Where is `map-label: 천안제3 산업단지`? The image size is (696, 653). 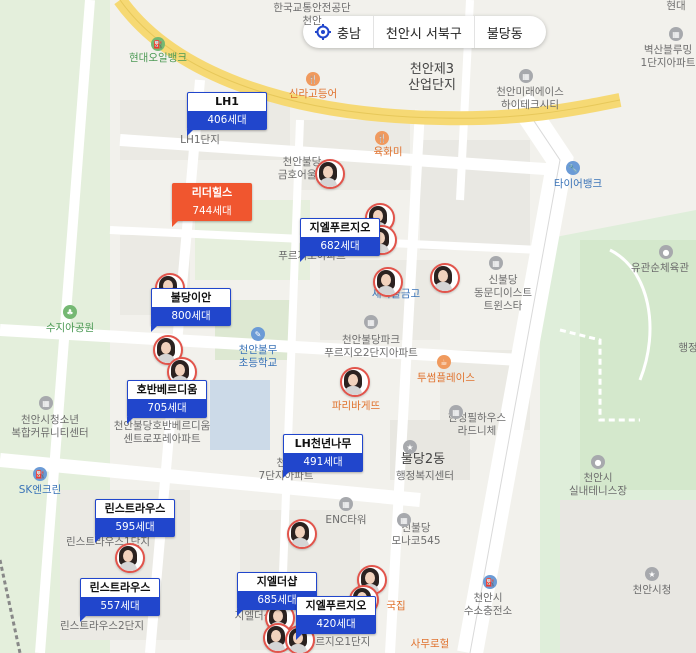
map-label: 천안제3 산업단지 is located at coordinates (432, 77).